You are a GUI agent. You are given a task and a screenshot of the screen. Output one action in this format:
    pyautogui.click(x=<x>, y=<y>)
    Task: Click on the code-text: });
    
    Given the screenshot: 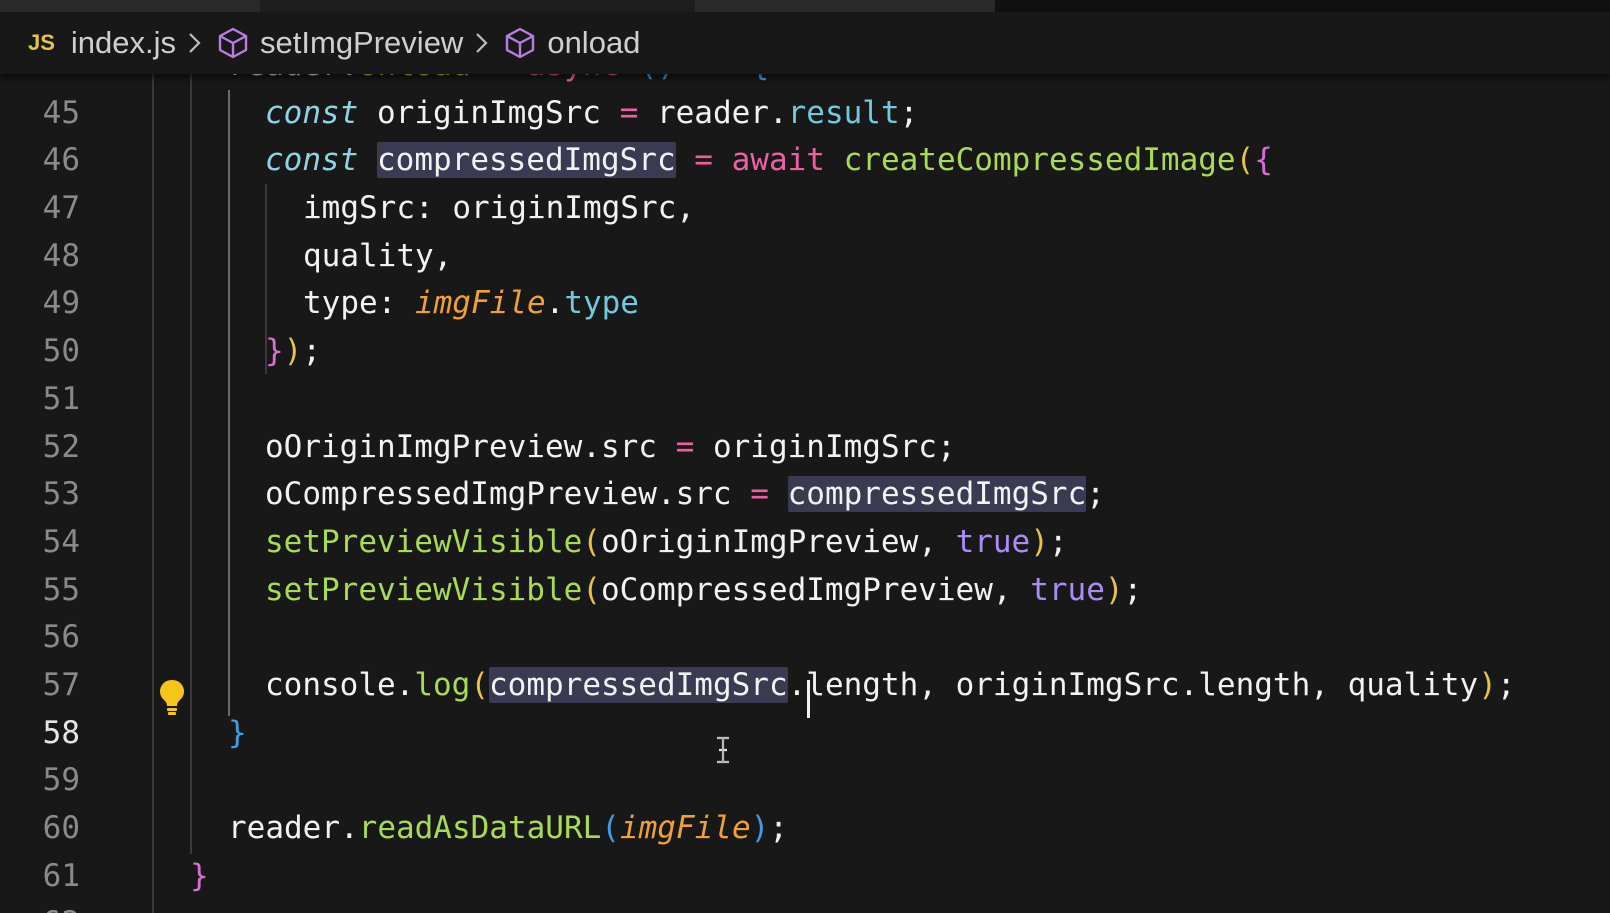 What is the action you would take?
    pyautogui.click(x=293, y=352)
    